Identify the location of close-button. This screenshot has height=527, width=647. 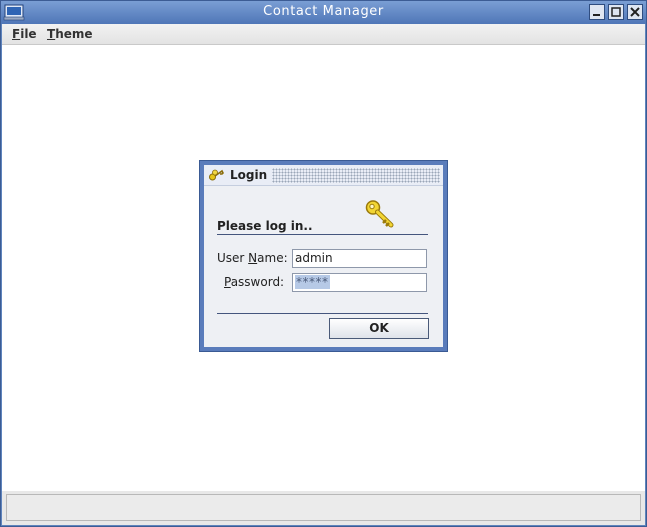
(635, 12).